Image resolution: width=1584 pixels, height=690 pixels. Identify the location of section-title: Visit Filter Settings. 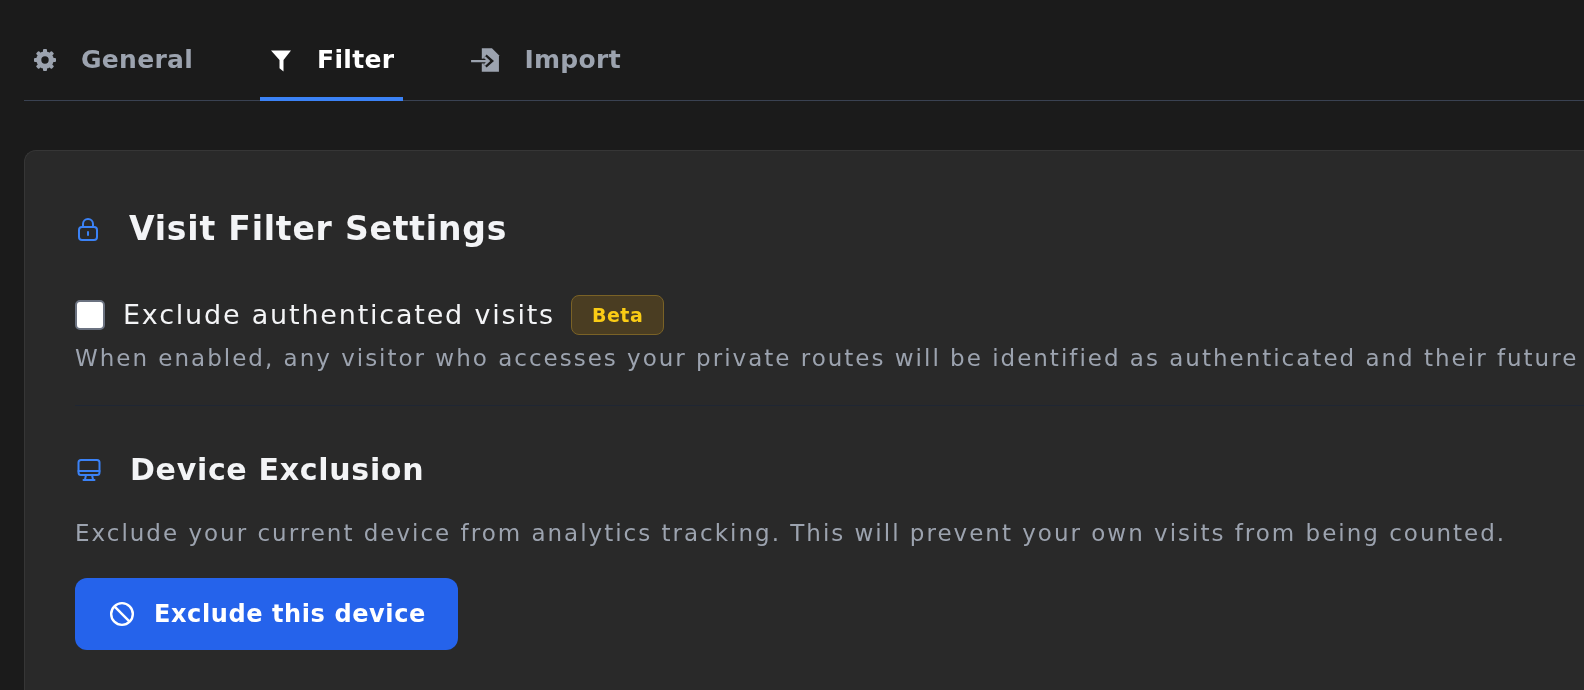
(318, 229).